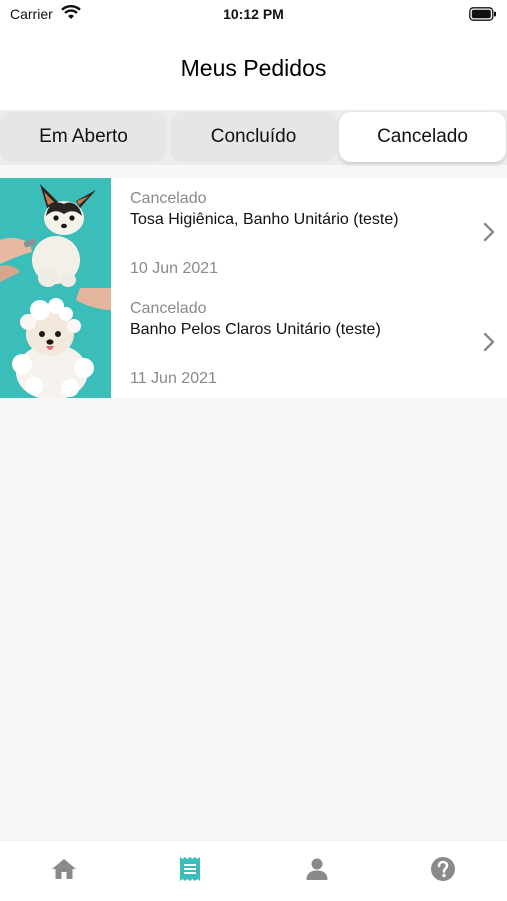 Image resolution: width=507 pixels, height=901 pixels. I want to click on status-bar: Carrier 10:12 PM, so click(253, 15).